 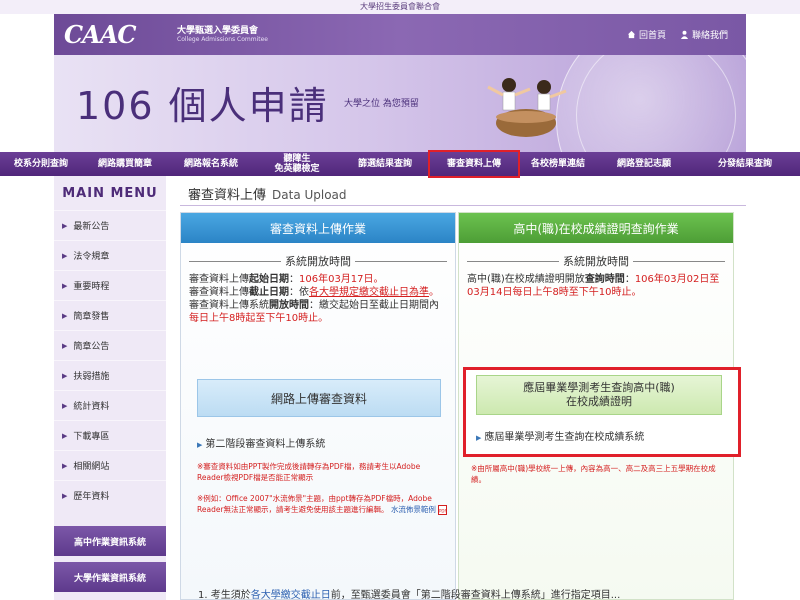 What do you see at coordinates (110, 495) in the screenshot?
I see `sidebar-item-history: ▶ 歷年資料` at bounding box center [110, 495].